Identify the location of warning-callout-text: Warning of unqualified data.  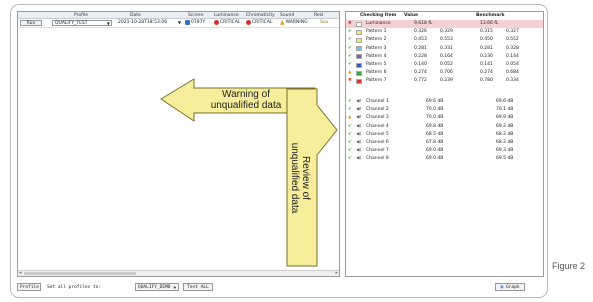
(246, 100).